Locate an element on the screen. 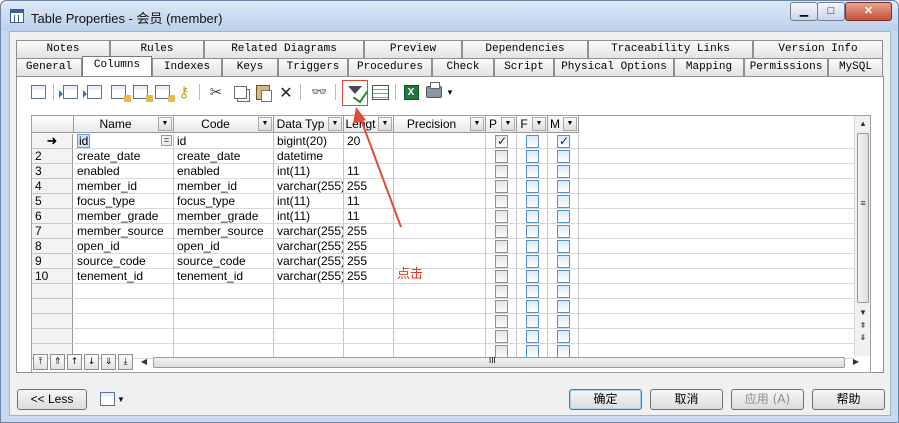 This screenshot has width=899, height=423. cell-code: create_date is located at coordinates (224, 156).